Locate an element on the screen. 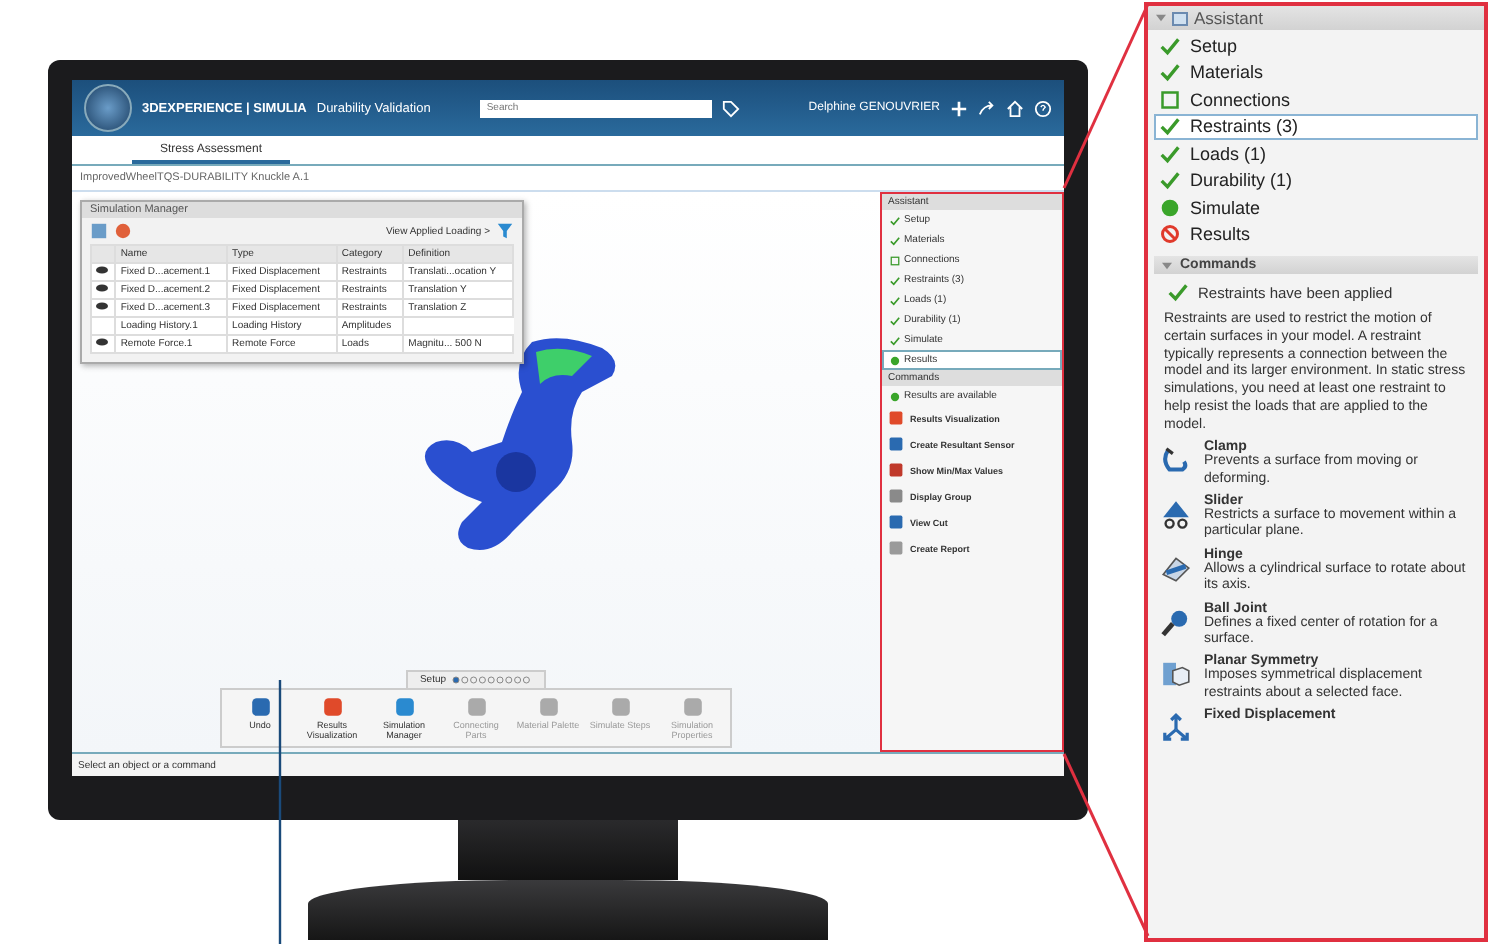 Image resolution: width=1492 pixels, height=944 pixels. tag-icon is located at coordinates (731, 108).